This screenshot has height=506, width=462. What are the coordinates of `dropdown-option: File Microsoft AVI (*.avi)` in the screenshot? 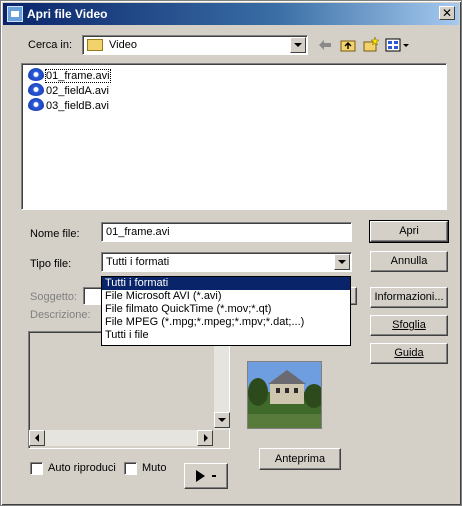 It's located at (226, 296).